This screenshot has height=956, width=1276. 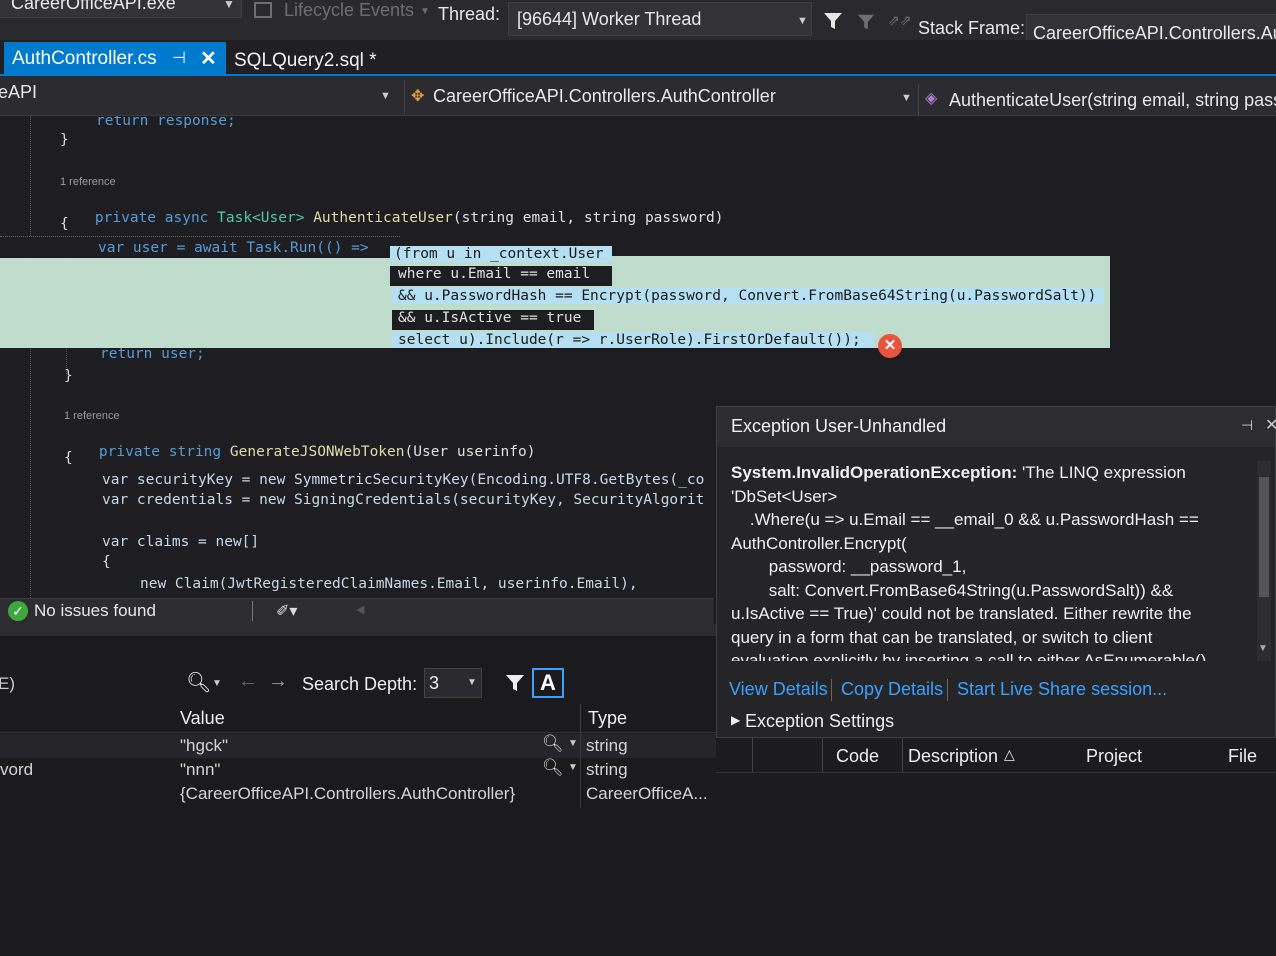 What do you see at coordinates (735, 720) in the screenshot?
I see `expand-icon: ▶` at bounding box center [735, 720].